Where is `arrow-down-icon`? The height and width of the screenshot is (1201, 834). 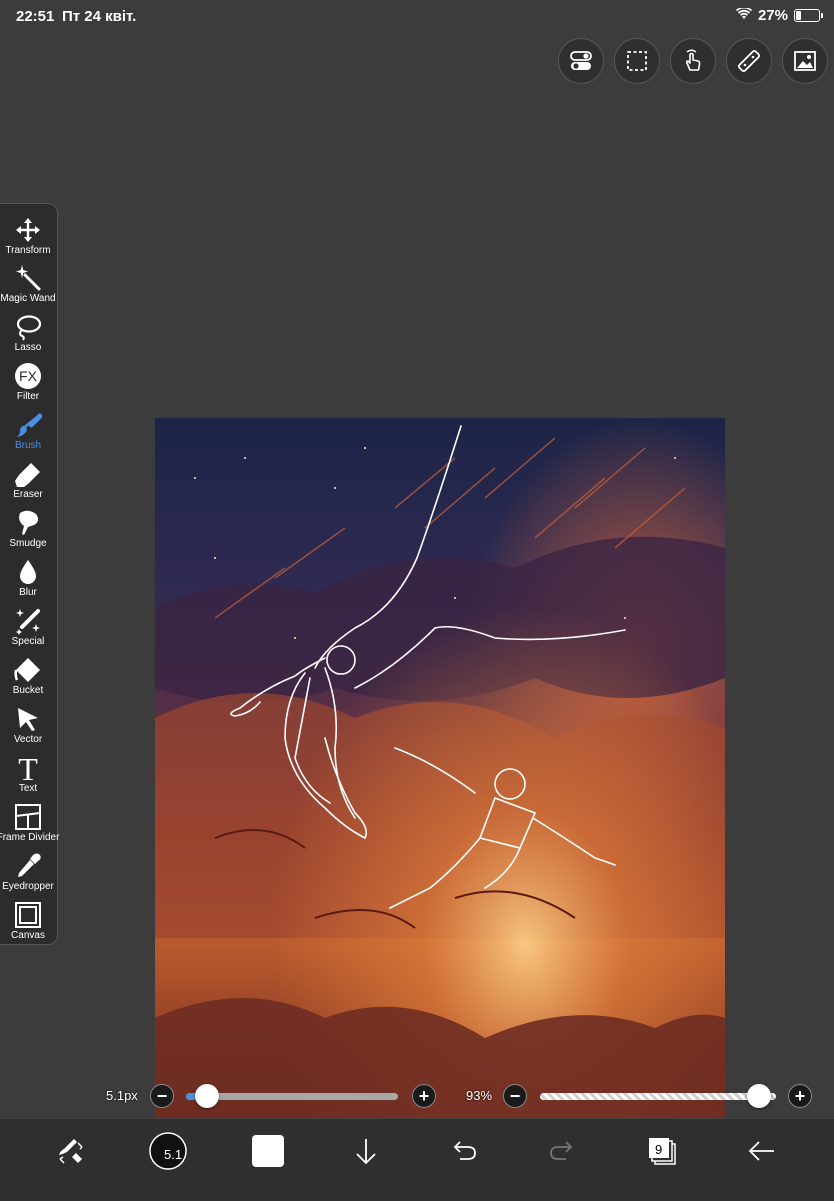
arrow-down-icon is located at coordinates (366, 1152).